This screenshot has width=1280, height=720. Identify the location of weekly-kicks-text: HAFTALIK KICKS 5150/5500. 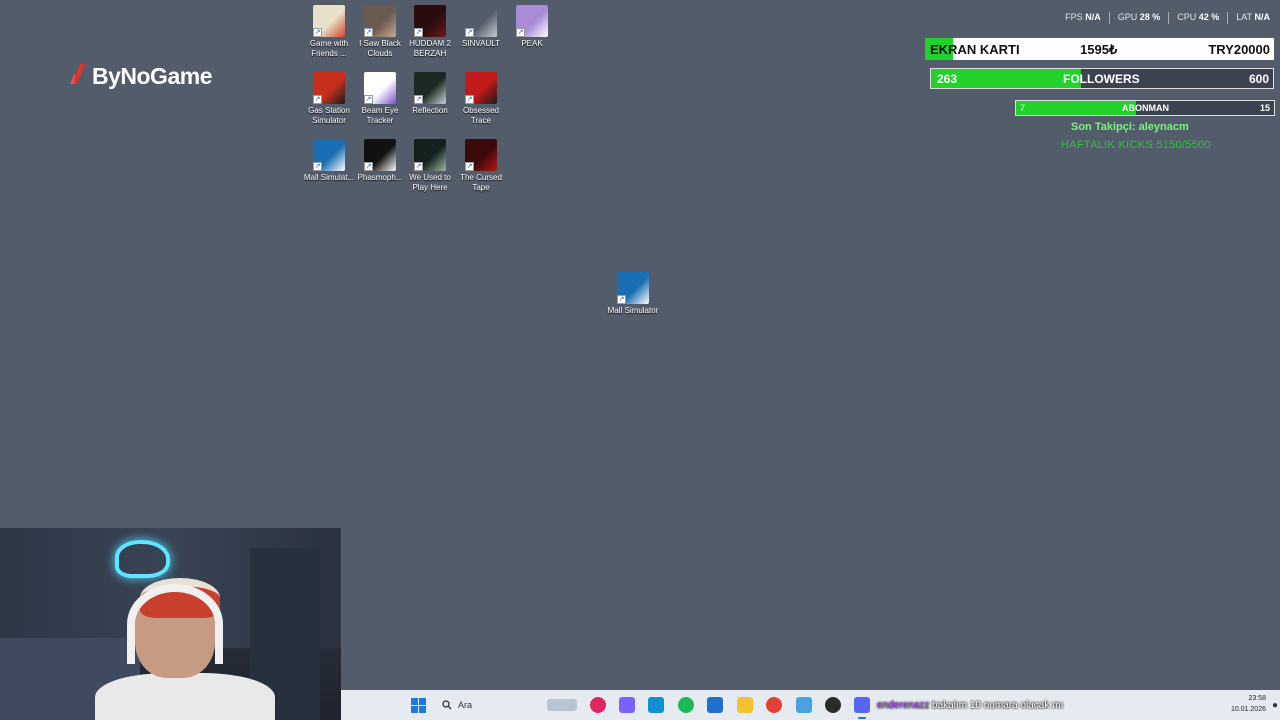
(1136, 145).